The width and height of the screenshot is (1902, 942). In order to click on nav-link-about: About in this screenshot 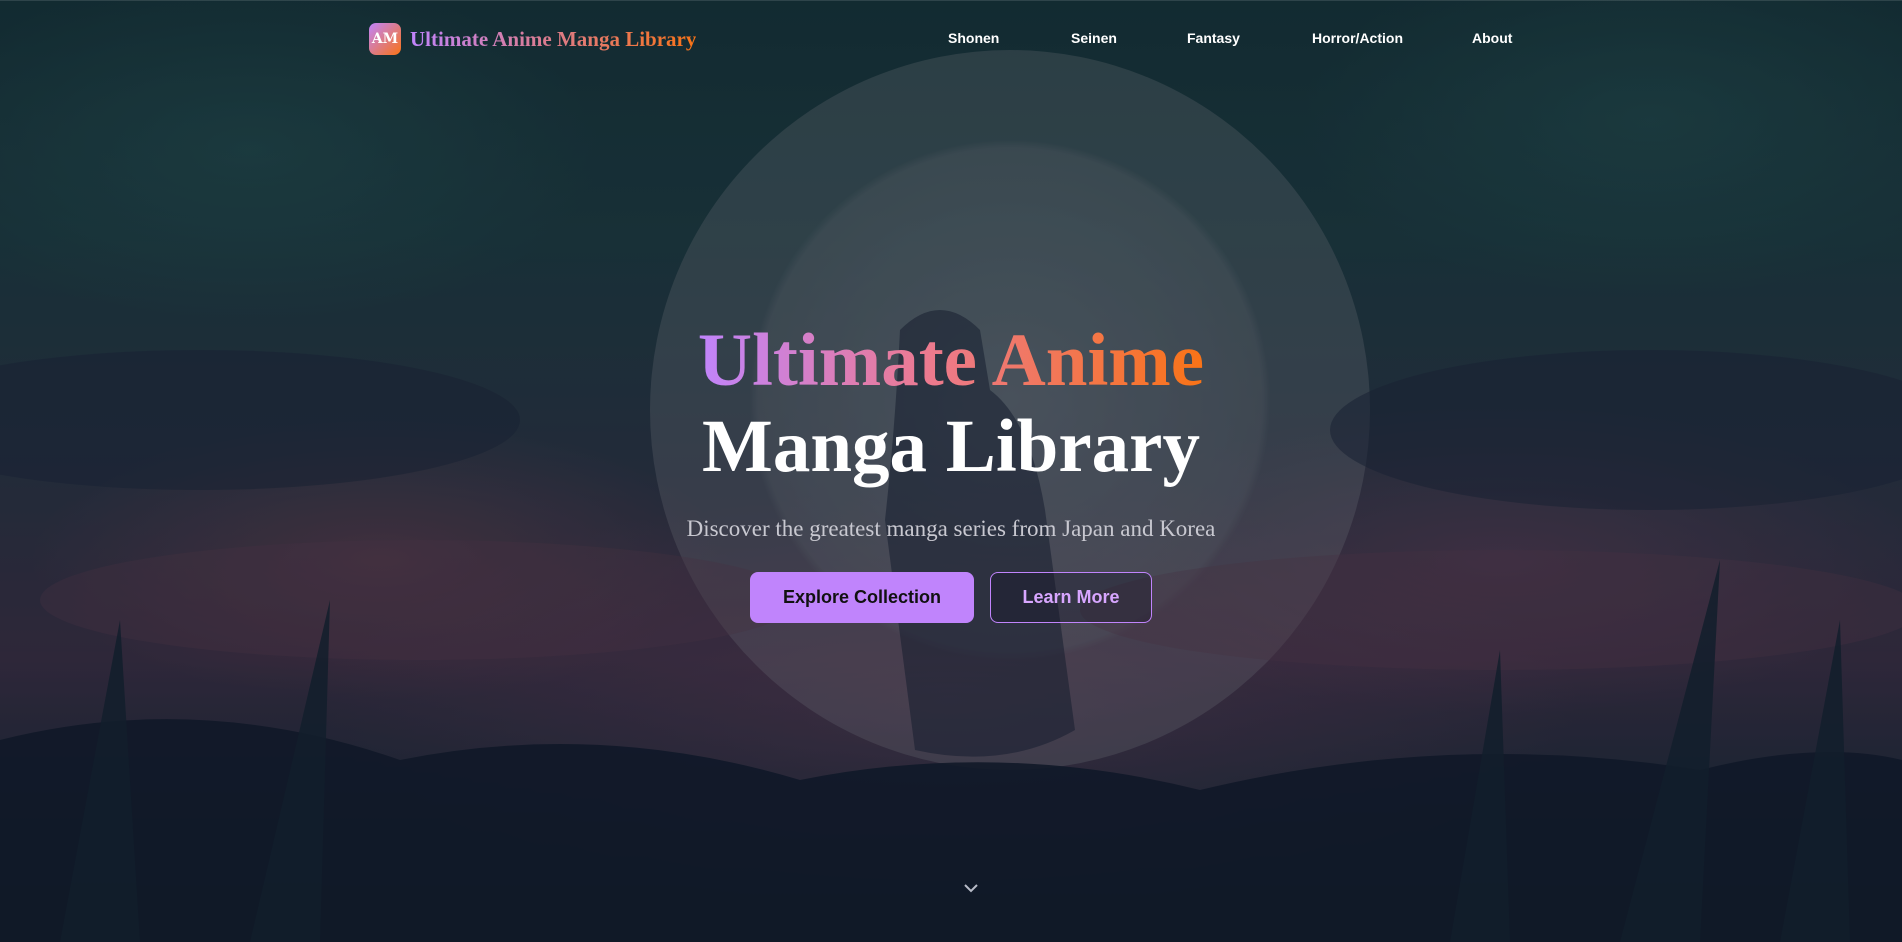, I will do `click(1492, 38)`.